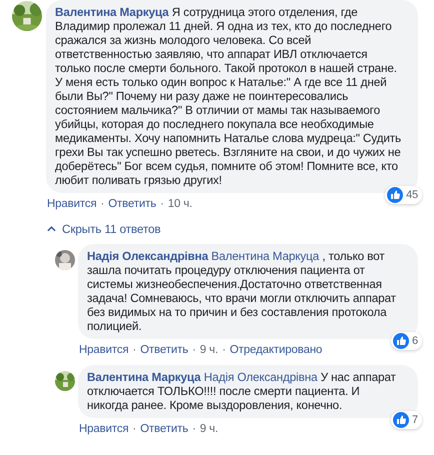 The width and height of the screenshot is (434, 455). Describe the element at coordinates (232, 229) in the screenshot. I see `hide-replies-link: Скрыть 11 ответов` at that location.